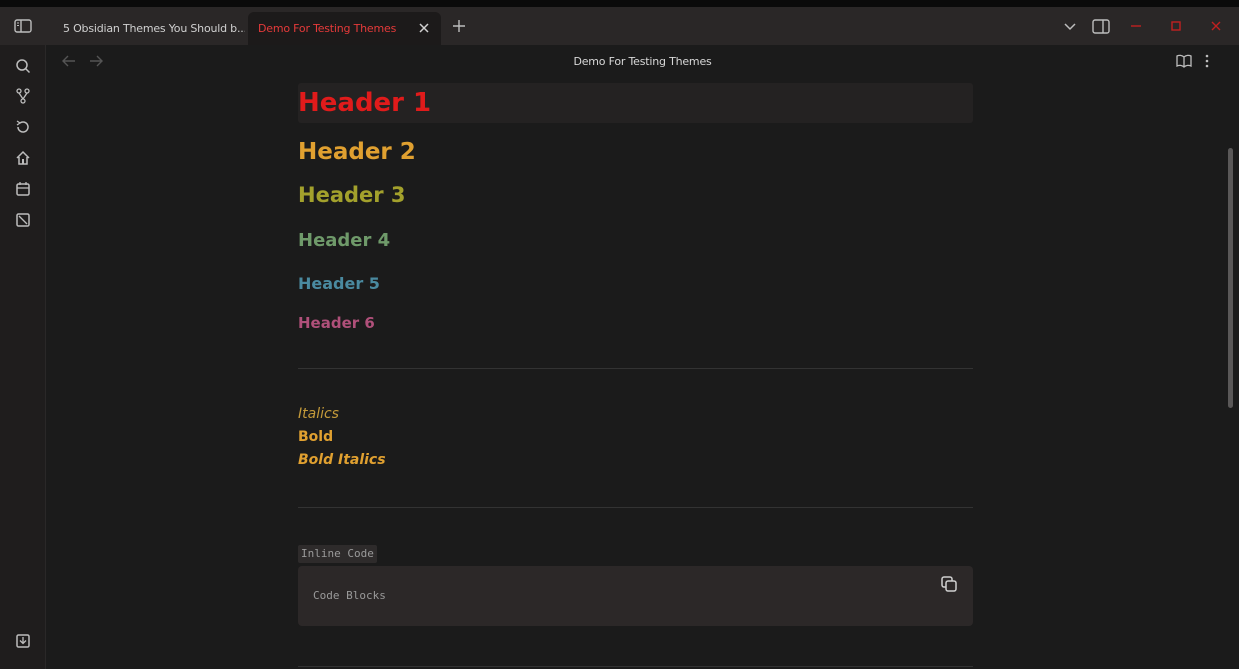 This screenshot has height=669, width=1239. I want to click on scrollbar, so click(1230, 278).